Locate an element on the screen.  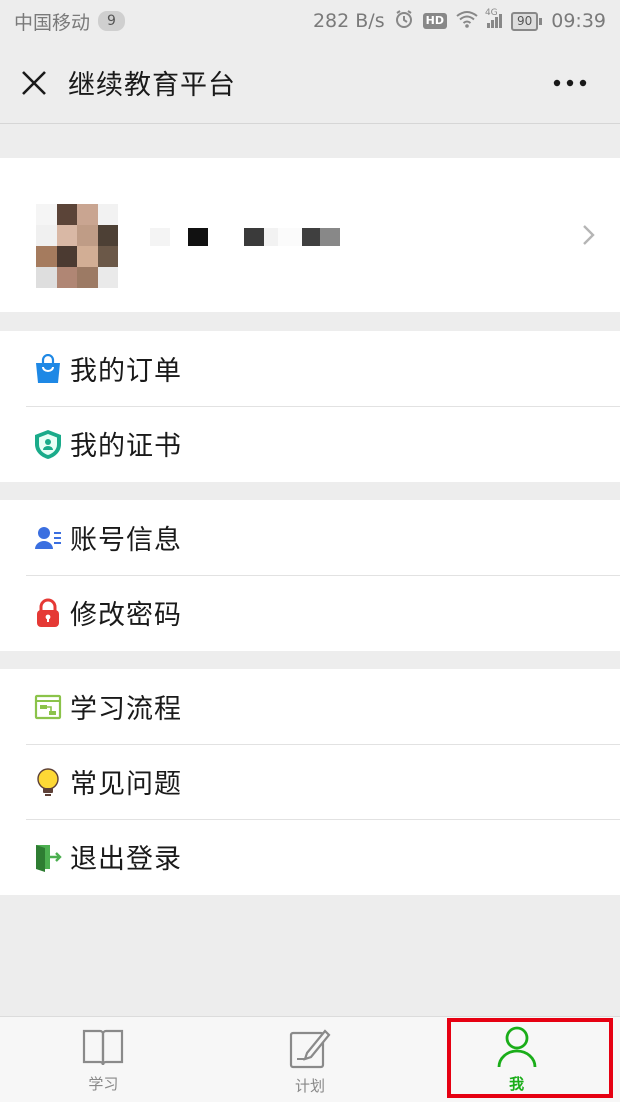
flowchart-icon is located at coordinates (48, 707).